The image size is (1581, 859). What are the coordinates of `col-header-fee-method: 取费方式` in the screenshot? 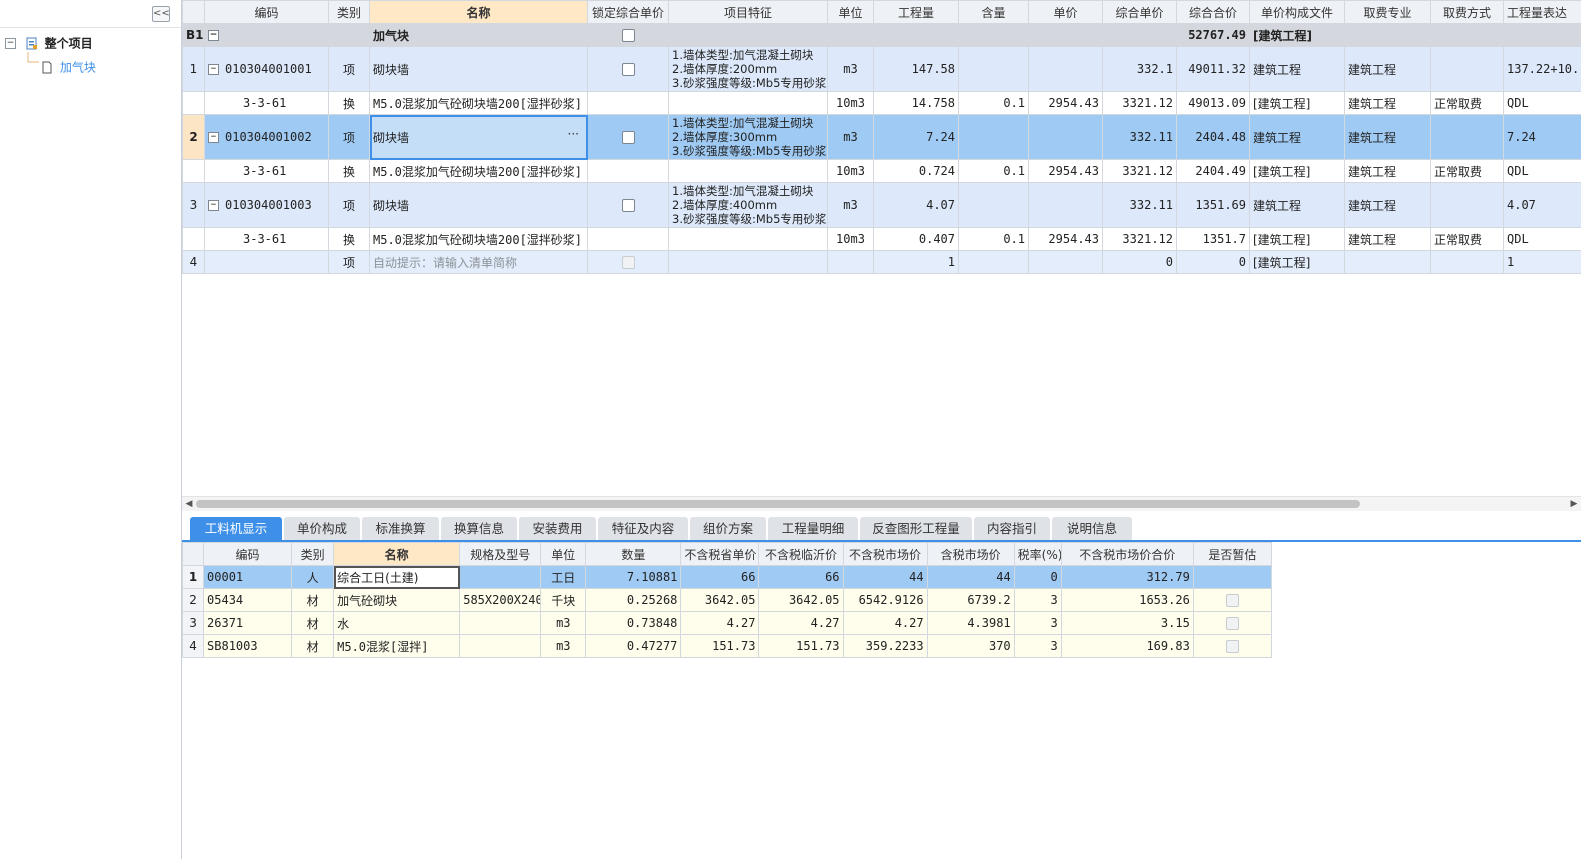 It's located at (1467, 12).